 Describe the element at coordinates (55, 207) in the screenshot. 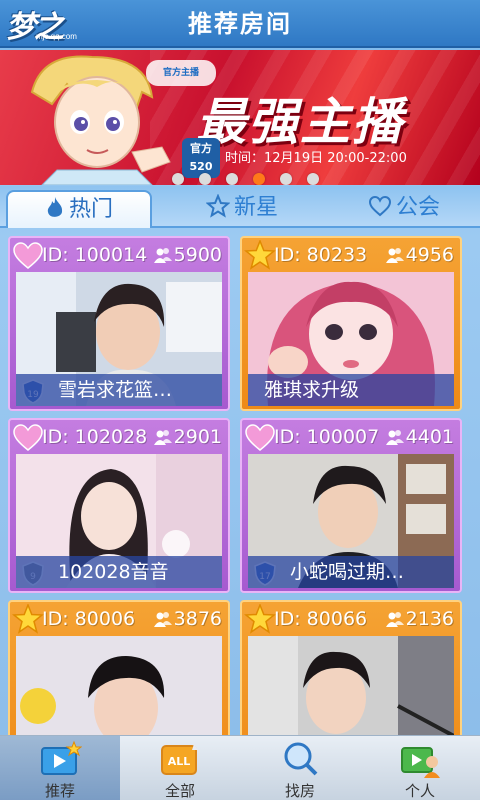

I see `flame-icon` at that location.